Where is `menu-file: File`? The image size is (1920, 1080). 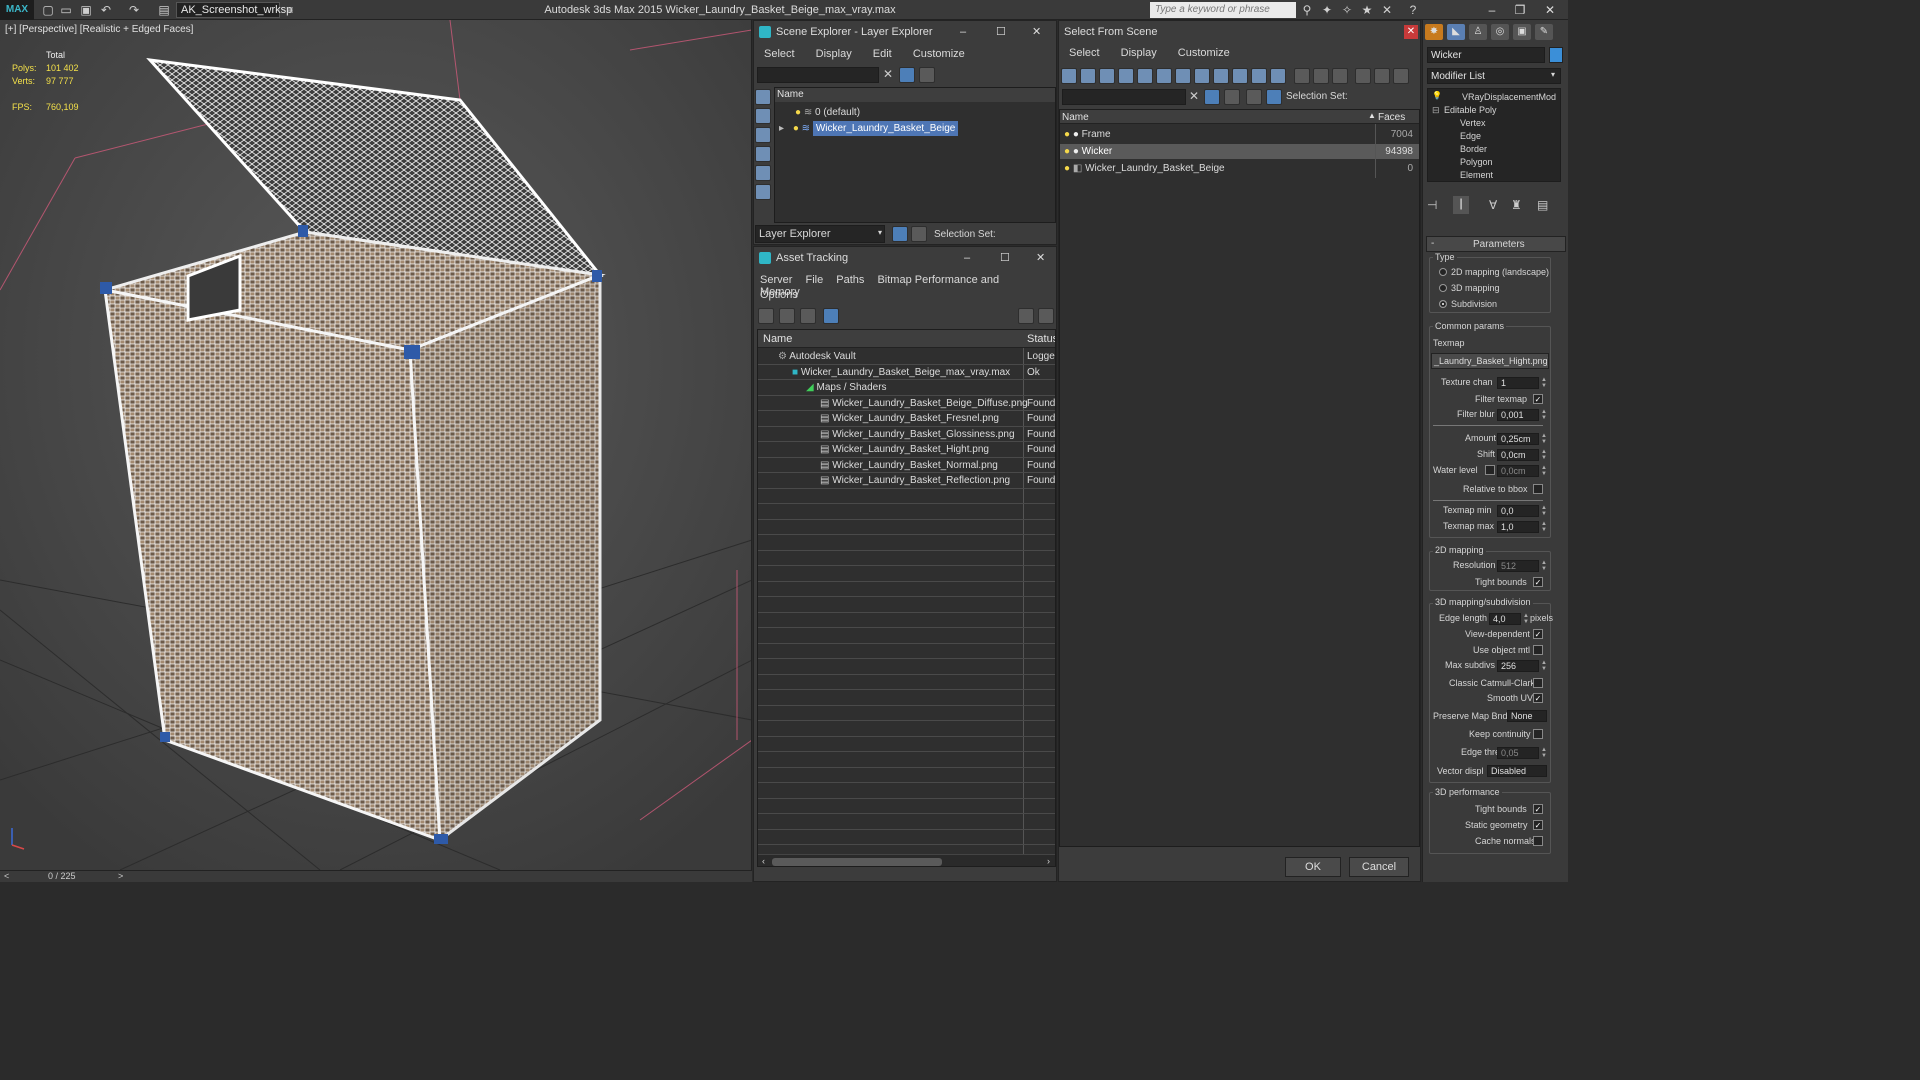
menu-file: File is located at coordinates (814, 280).